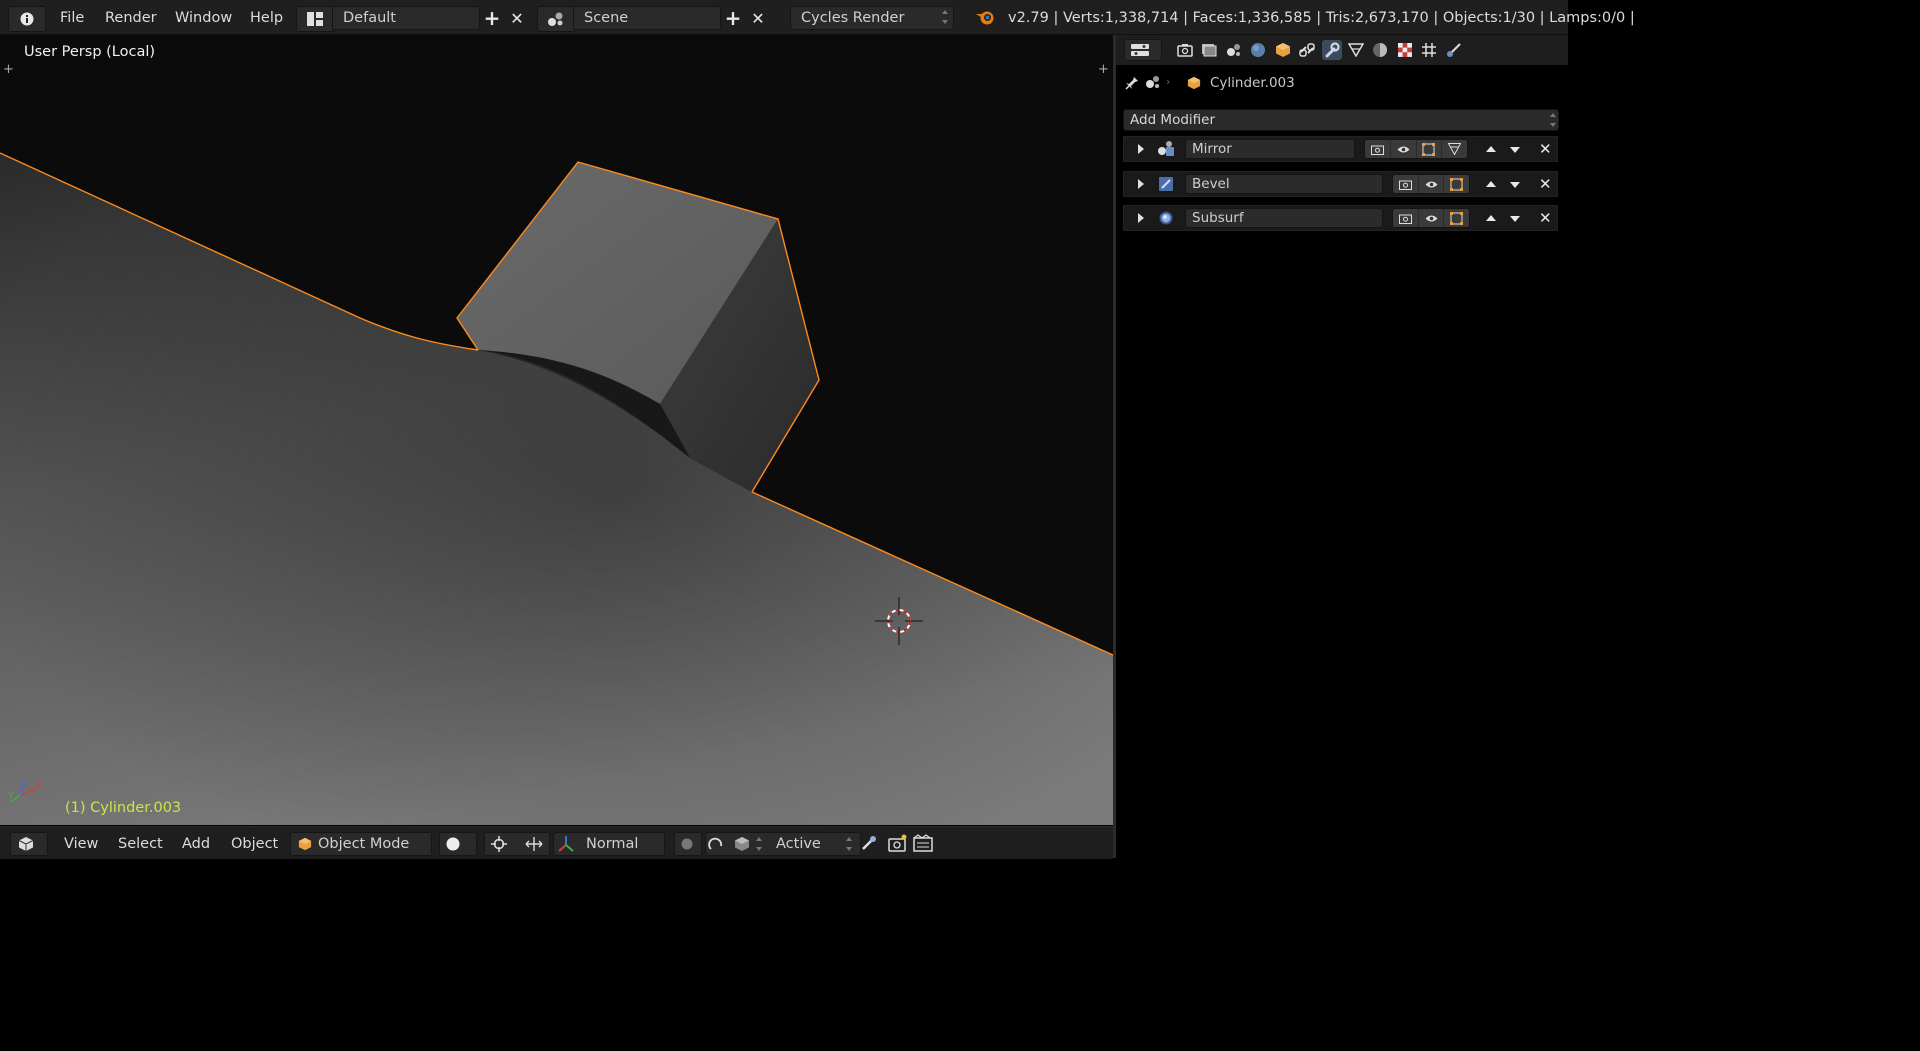  Describe the element at coordinates (1132, 83) in the screenshot. I see `pin-icon` at that location.